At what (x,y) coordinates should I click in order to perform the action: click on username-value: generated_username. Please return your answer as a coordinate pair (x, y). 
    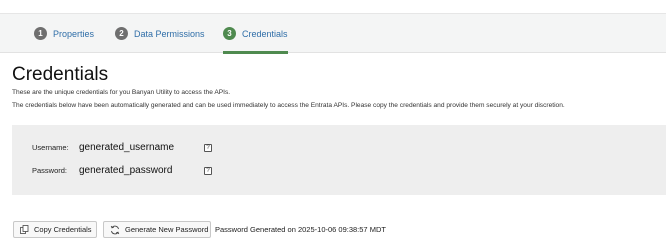
    Looking at the image, I should click on (127, 147).